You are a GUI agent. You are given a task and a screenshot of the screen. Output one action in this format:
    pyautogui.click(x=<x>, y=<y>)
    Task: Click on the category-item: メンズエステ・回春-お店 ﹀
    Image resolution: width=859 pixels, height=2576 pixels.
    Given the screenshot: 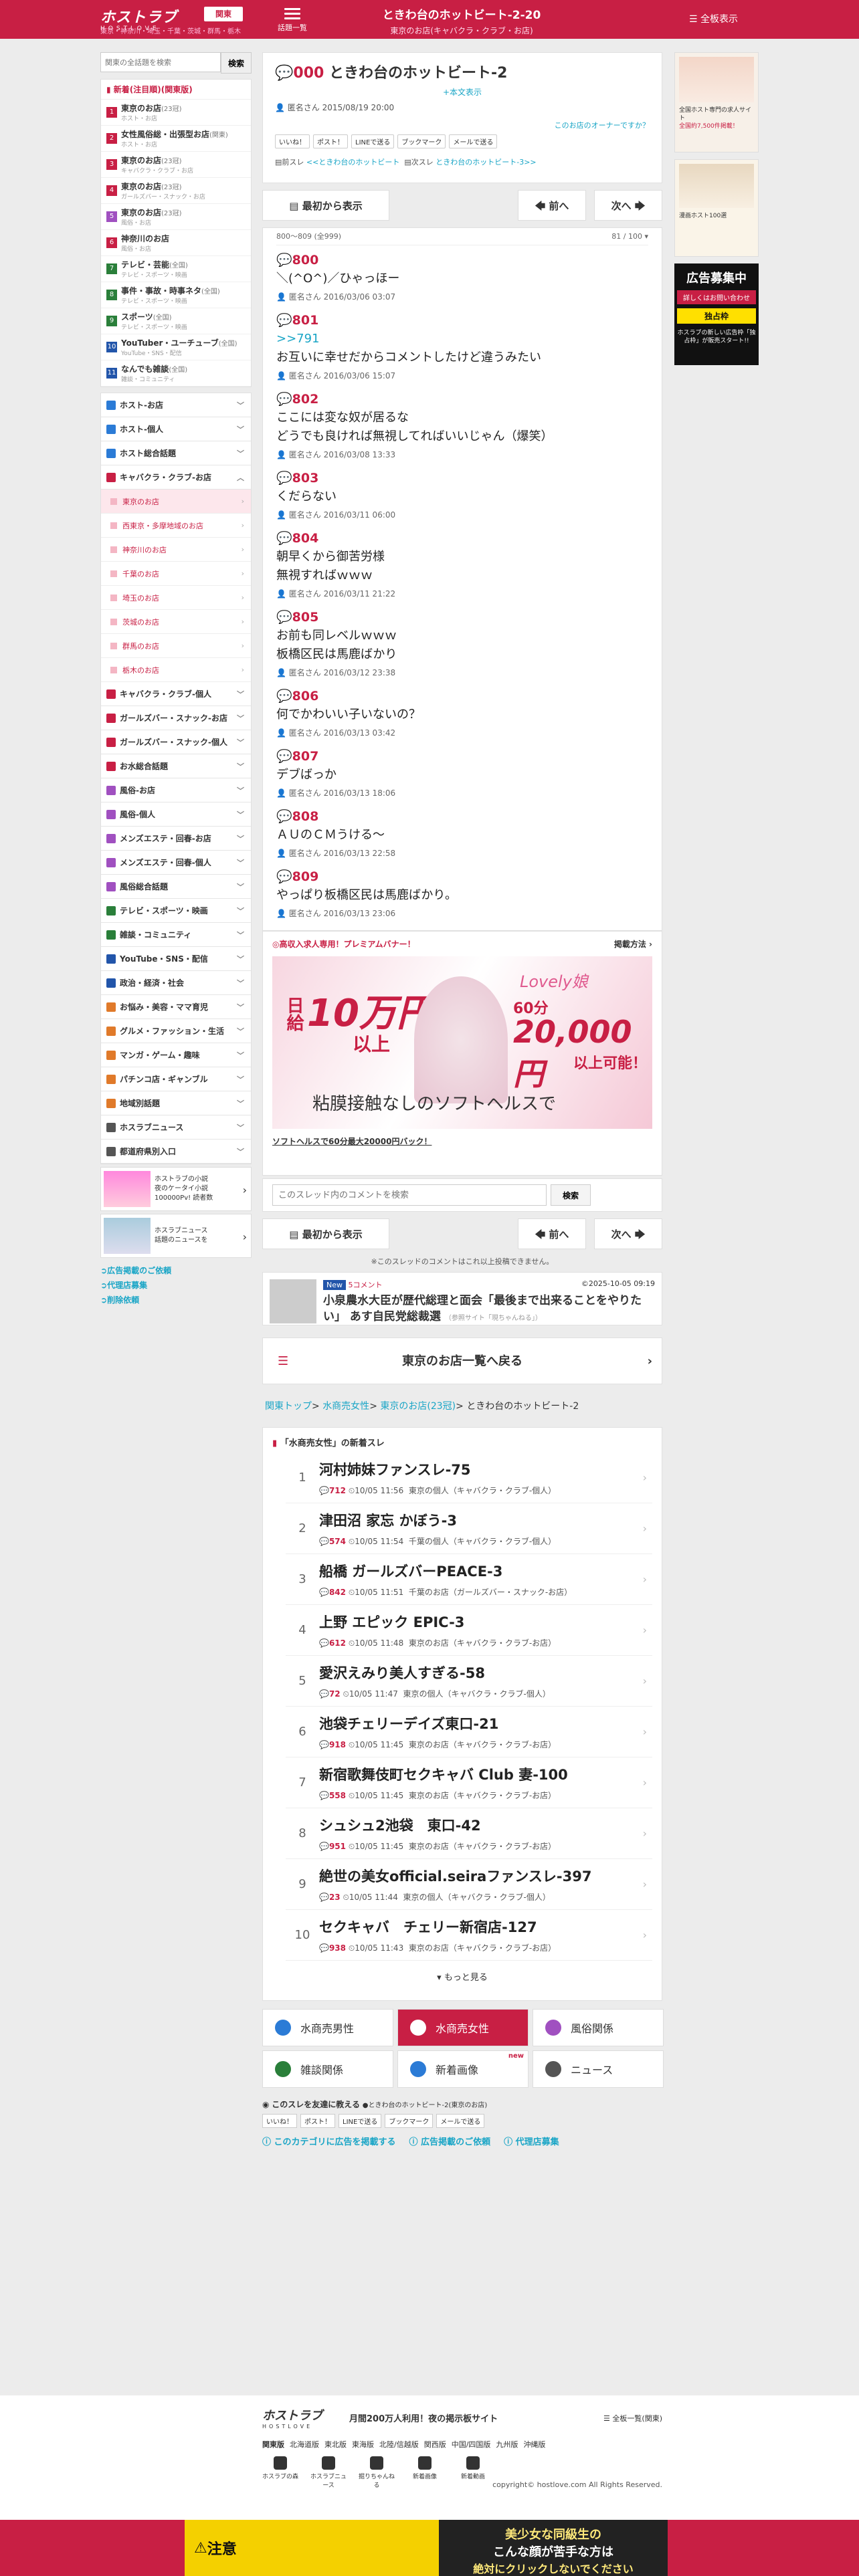 What is the action you would take?
    pyautogui.click(x=176, y=839)
    